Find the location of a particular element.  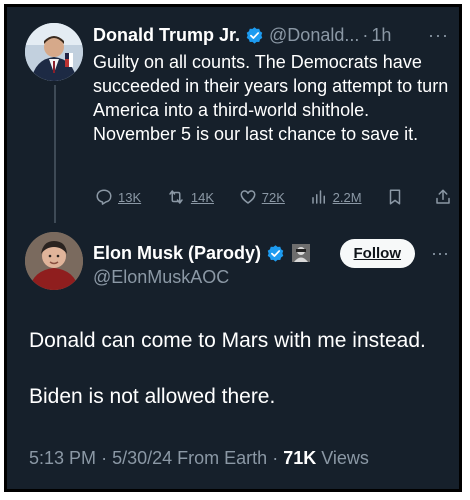

thread-connector-line is located at coordinates (55, 154).